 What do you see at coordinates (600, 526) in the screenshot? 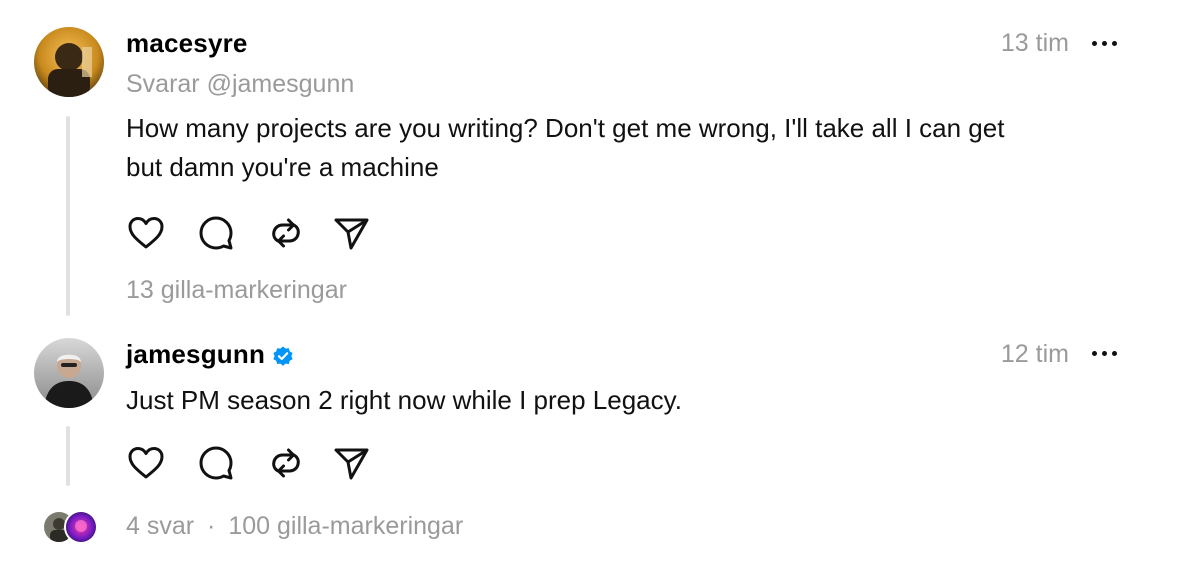
I see `thread-footer: 4 svar · 100 gilla-markeringar` at bounding box center [600, 526].